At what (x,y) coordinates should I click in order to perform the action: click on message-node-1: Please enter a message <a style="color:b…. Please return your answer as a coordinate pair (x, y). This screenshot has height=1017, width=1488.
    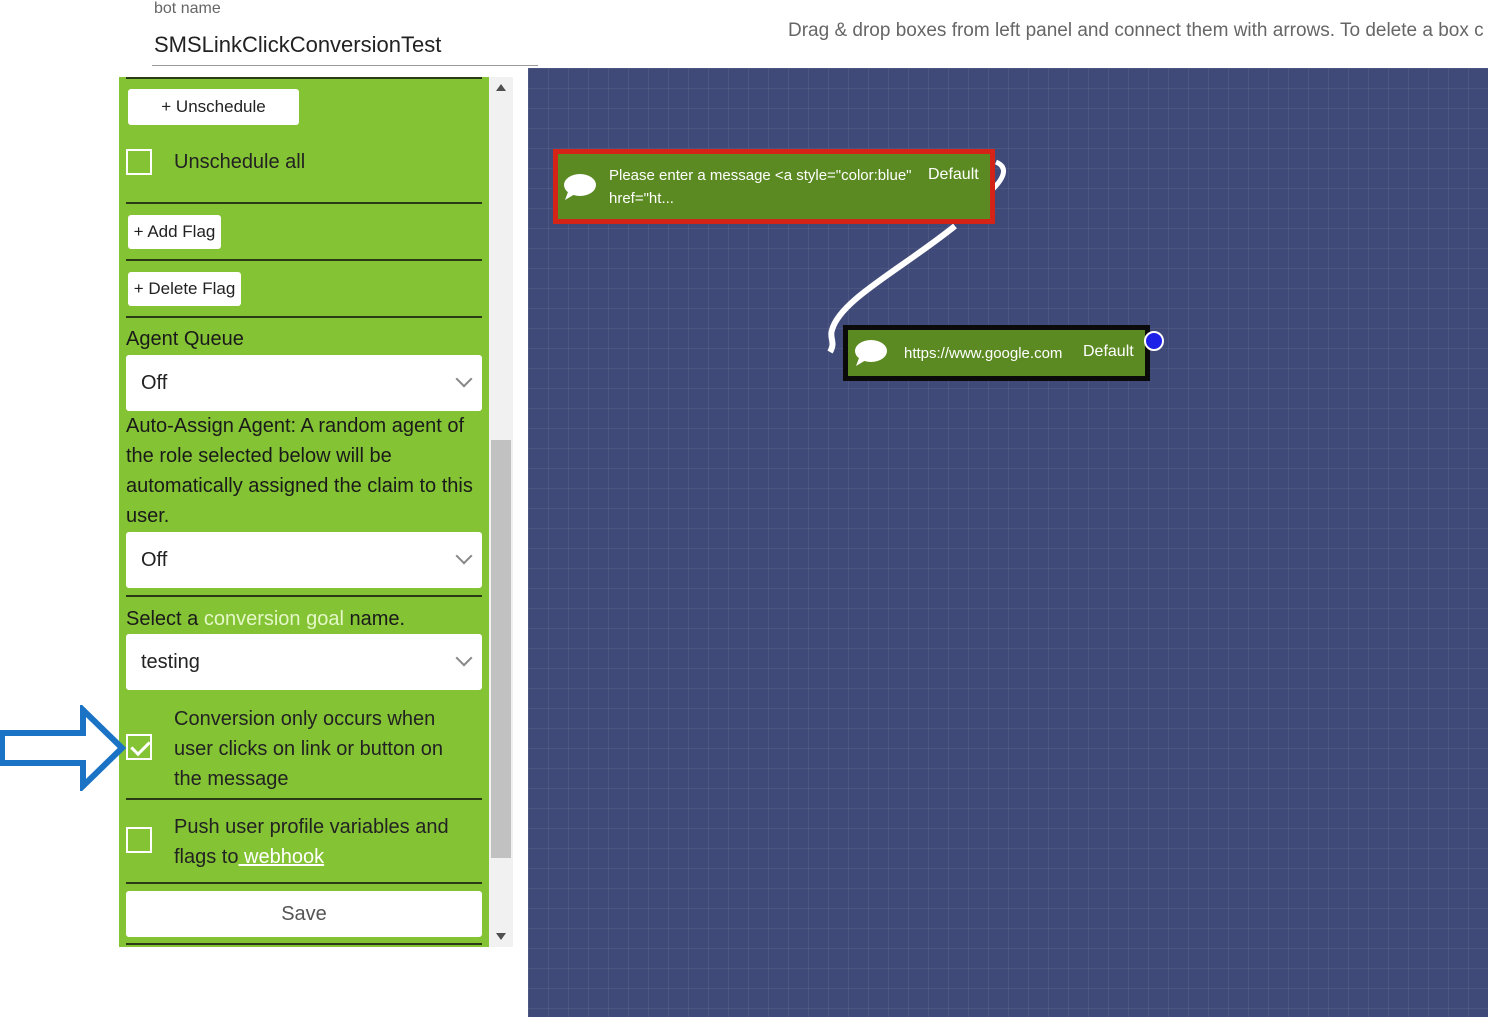
    Looking at the image, I should click on (774, 186).